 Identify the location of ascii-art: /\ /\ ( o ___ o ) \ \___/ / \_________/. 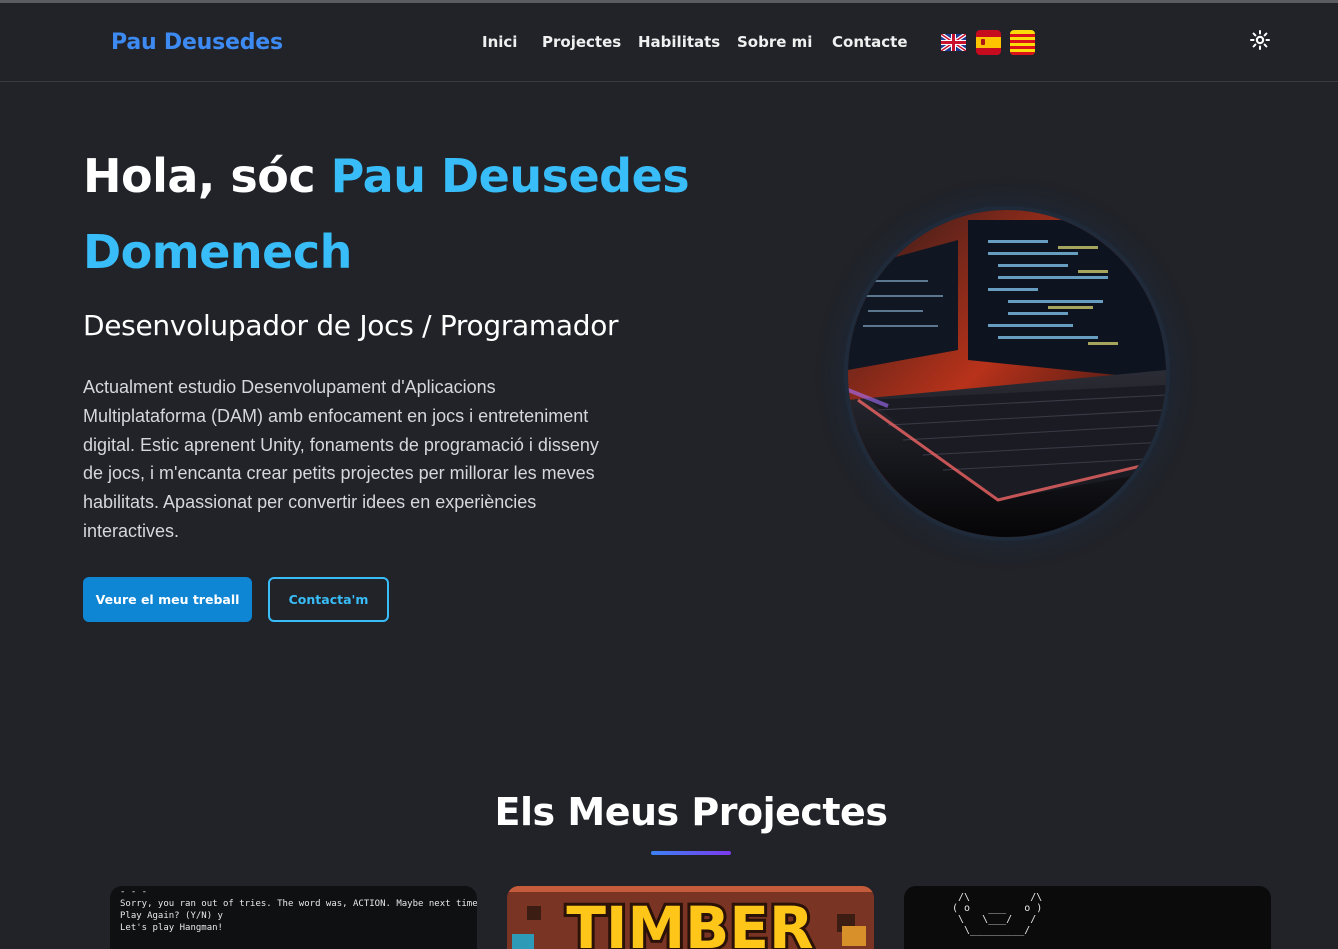
(997, 914).